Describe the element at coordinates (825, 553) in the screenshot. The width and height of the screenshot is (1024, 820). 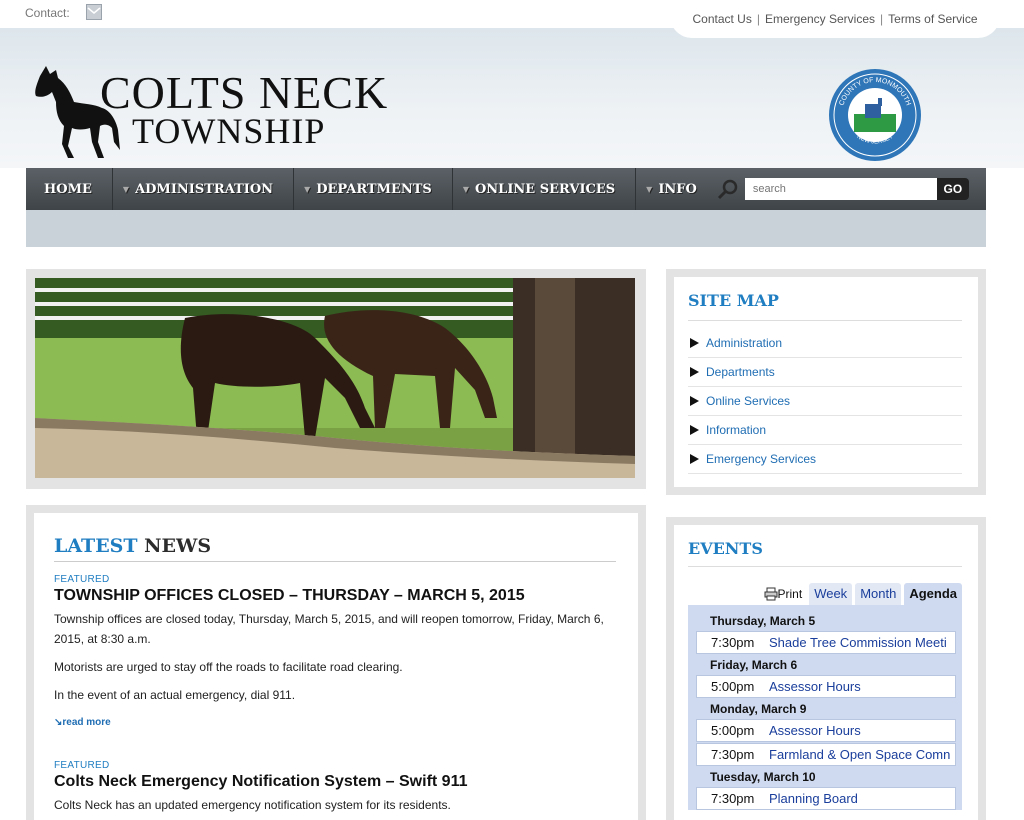
I see `events-title: EVENTS` at that location.